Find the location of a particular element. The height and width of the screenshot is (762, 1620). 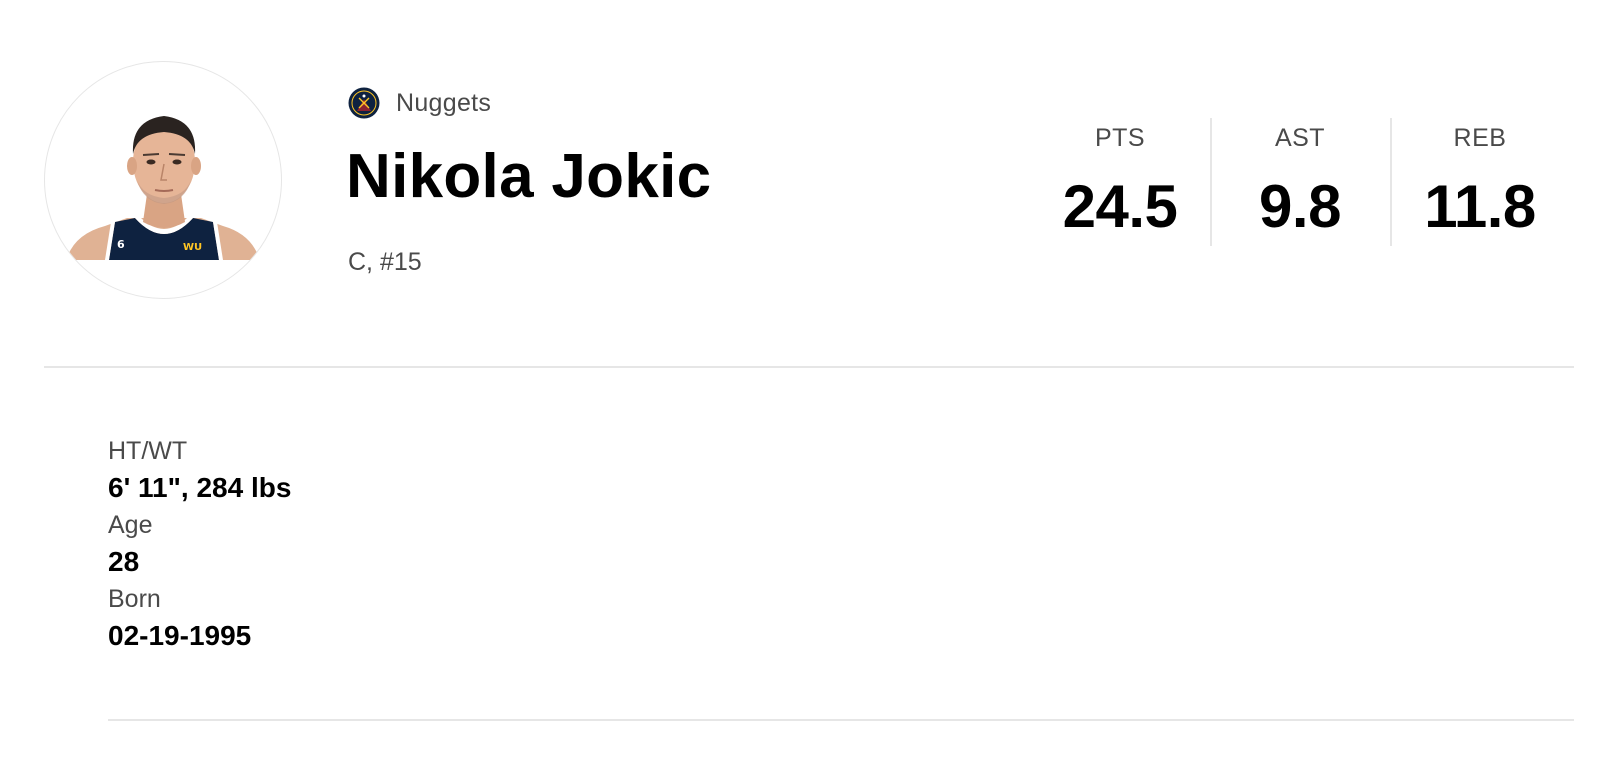

stat-label: PTS is located at coordinates (1120, 138).